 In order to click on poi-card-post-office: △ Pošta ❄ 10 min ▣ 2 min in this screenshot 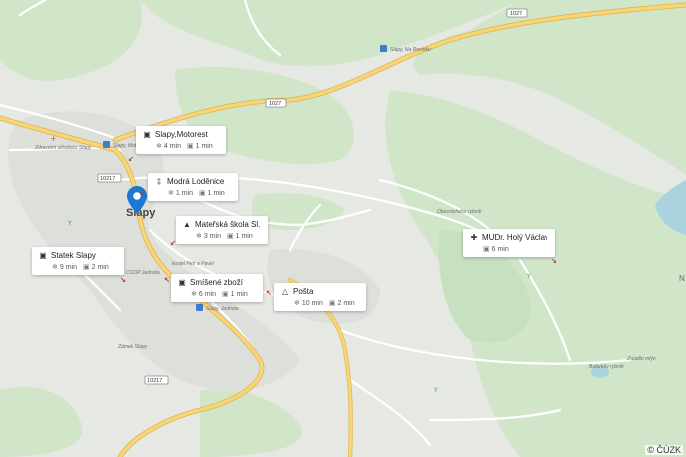, I will do `click(320, 297)`.